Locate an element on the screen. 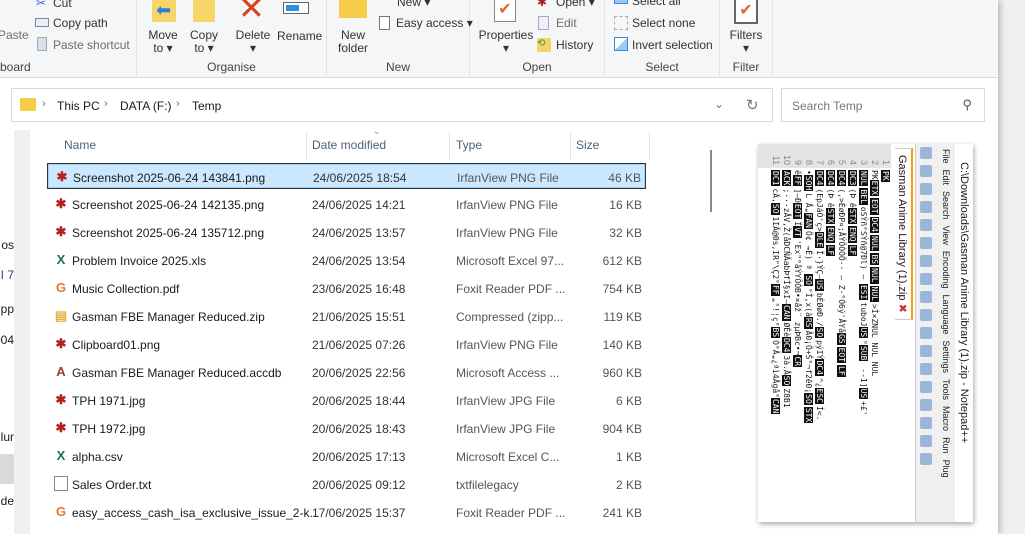 The height and width of the screenshot is (534, 1025). file-date: 20/06/2025 17:13 is located at coordinates (359, 457).